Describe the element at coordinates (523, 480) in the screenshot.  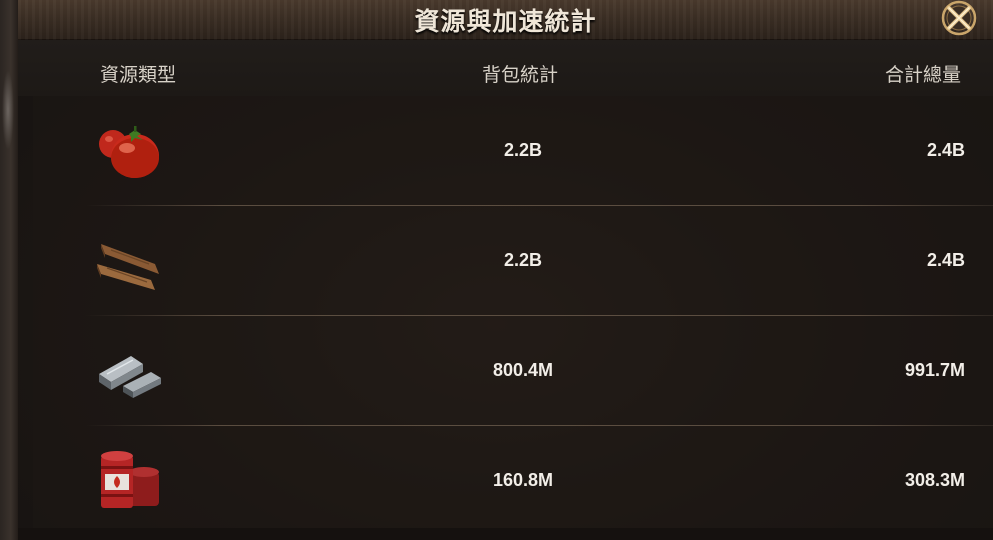
I see `bag-amount: 160.8M` at that location.